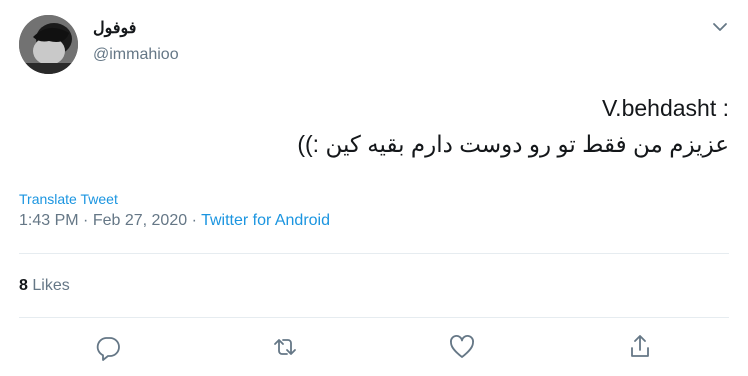  I want to click on chevron-down-icon, so click(720, 27).